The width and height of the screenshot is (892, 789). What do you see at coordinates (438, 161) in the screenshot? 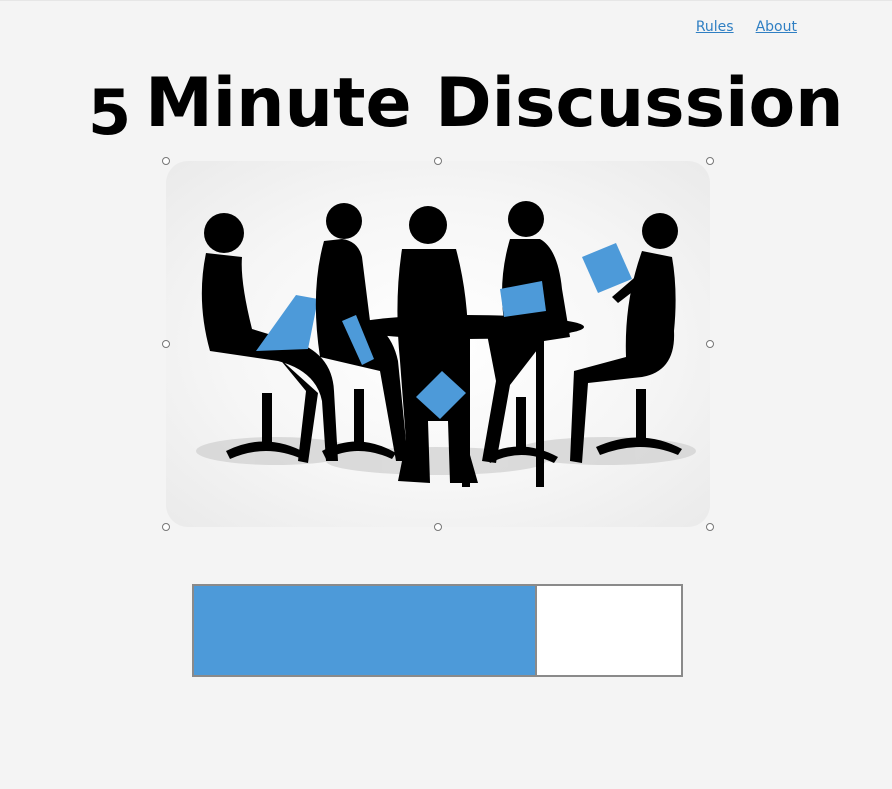
I see `resize-handle-top-center` at bounding box center [438, 161].